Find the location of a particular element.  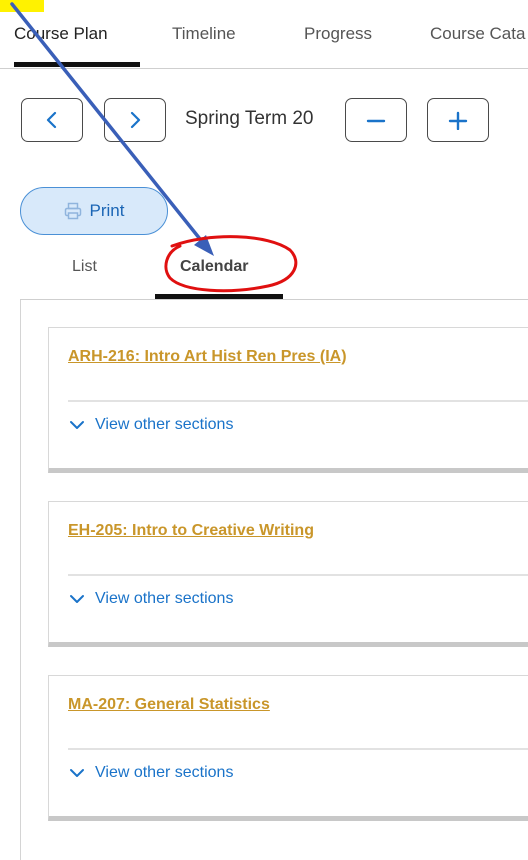

course-title-link: MA-207: General Statistics is located at coordinates (169, 705).